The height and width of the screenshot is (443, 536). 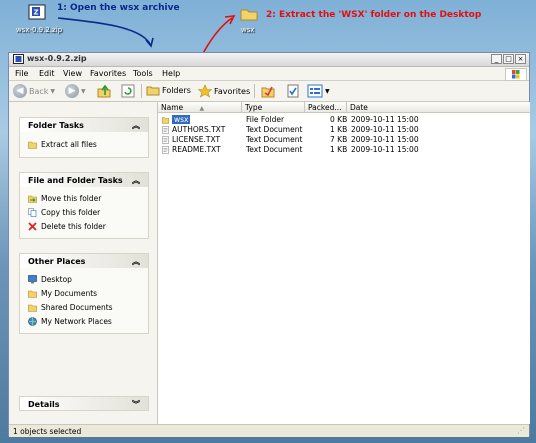 I want to click on favorites-button: Favorites, so click(x=224, y=91).